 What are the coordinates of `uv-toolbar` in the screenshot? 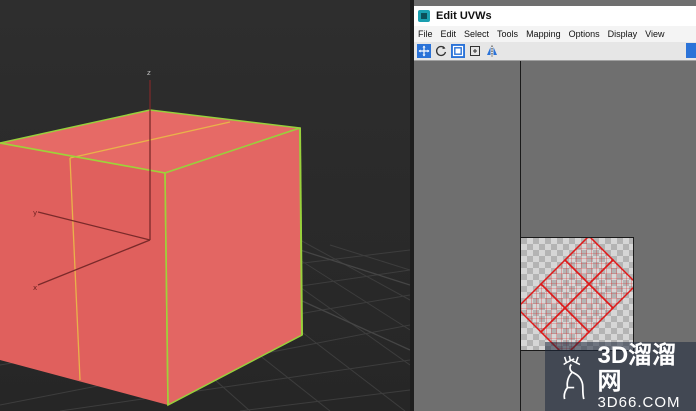 It's located at (555, 51).